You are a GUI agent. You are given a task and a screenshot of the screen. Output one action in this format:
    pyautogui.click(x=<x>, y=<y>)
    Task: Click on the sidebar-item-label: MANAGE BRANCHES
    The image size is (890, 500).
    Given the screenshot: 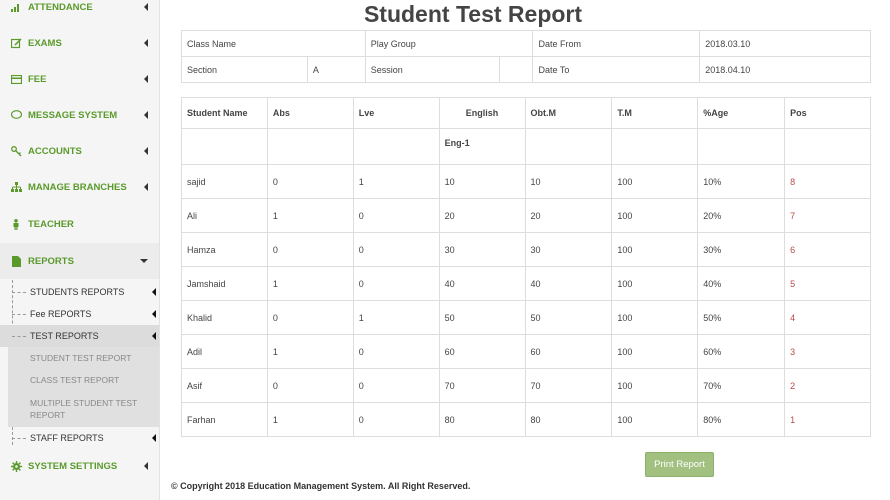 What is the action you would take?
    pyautogui.click(x=77, y=187)
    